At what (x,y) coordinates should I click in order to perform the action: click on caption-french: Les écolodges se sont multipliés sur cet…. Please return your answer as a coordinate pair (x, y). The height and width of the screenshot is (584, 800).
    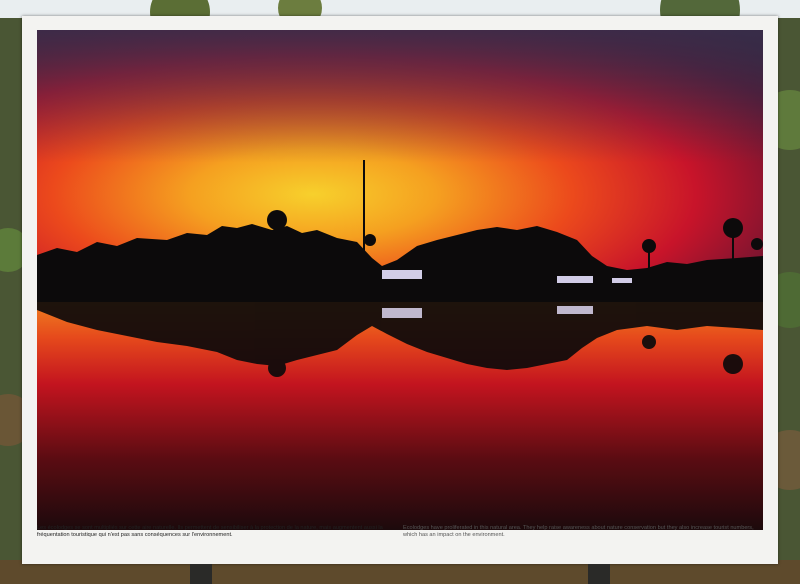
    Looking at the image, I should click on (210, 532).